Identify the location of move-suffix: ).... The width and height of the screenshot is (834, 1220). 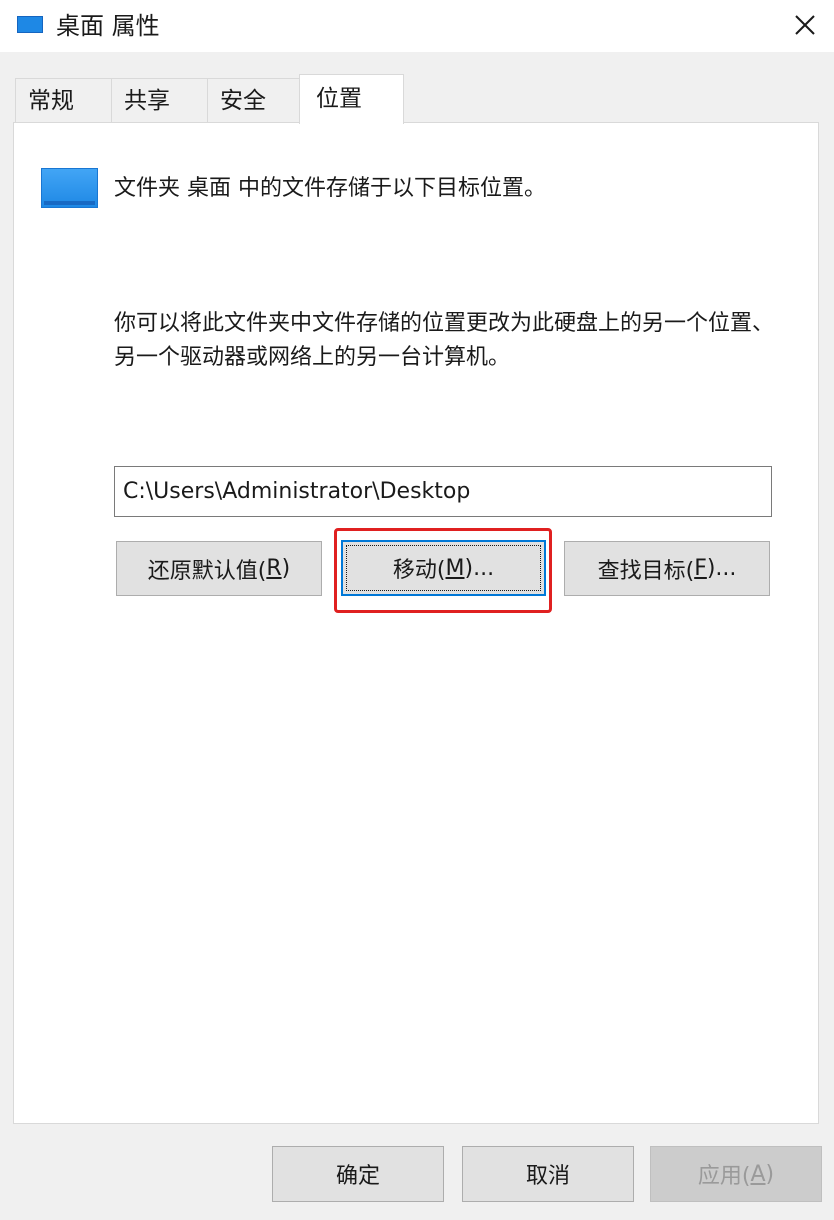
(479, 568).